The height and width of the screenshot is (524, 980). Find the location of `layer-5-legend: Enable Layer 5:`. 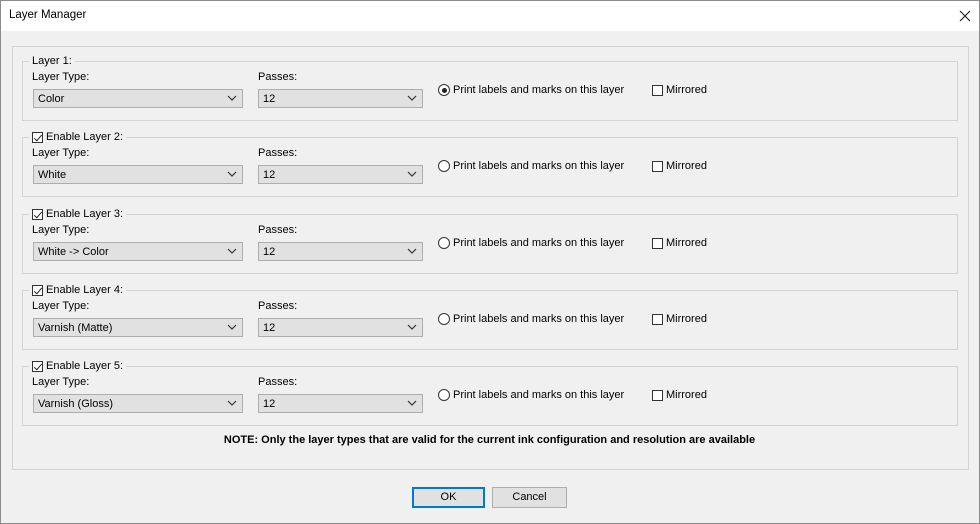

layer-5-legend: Enable Layer 5: is located at coordinates (78, 366).